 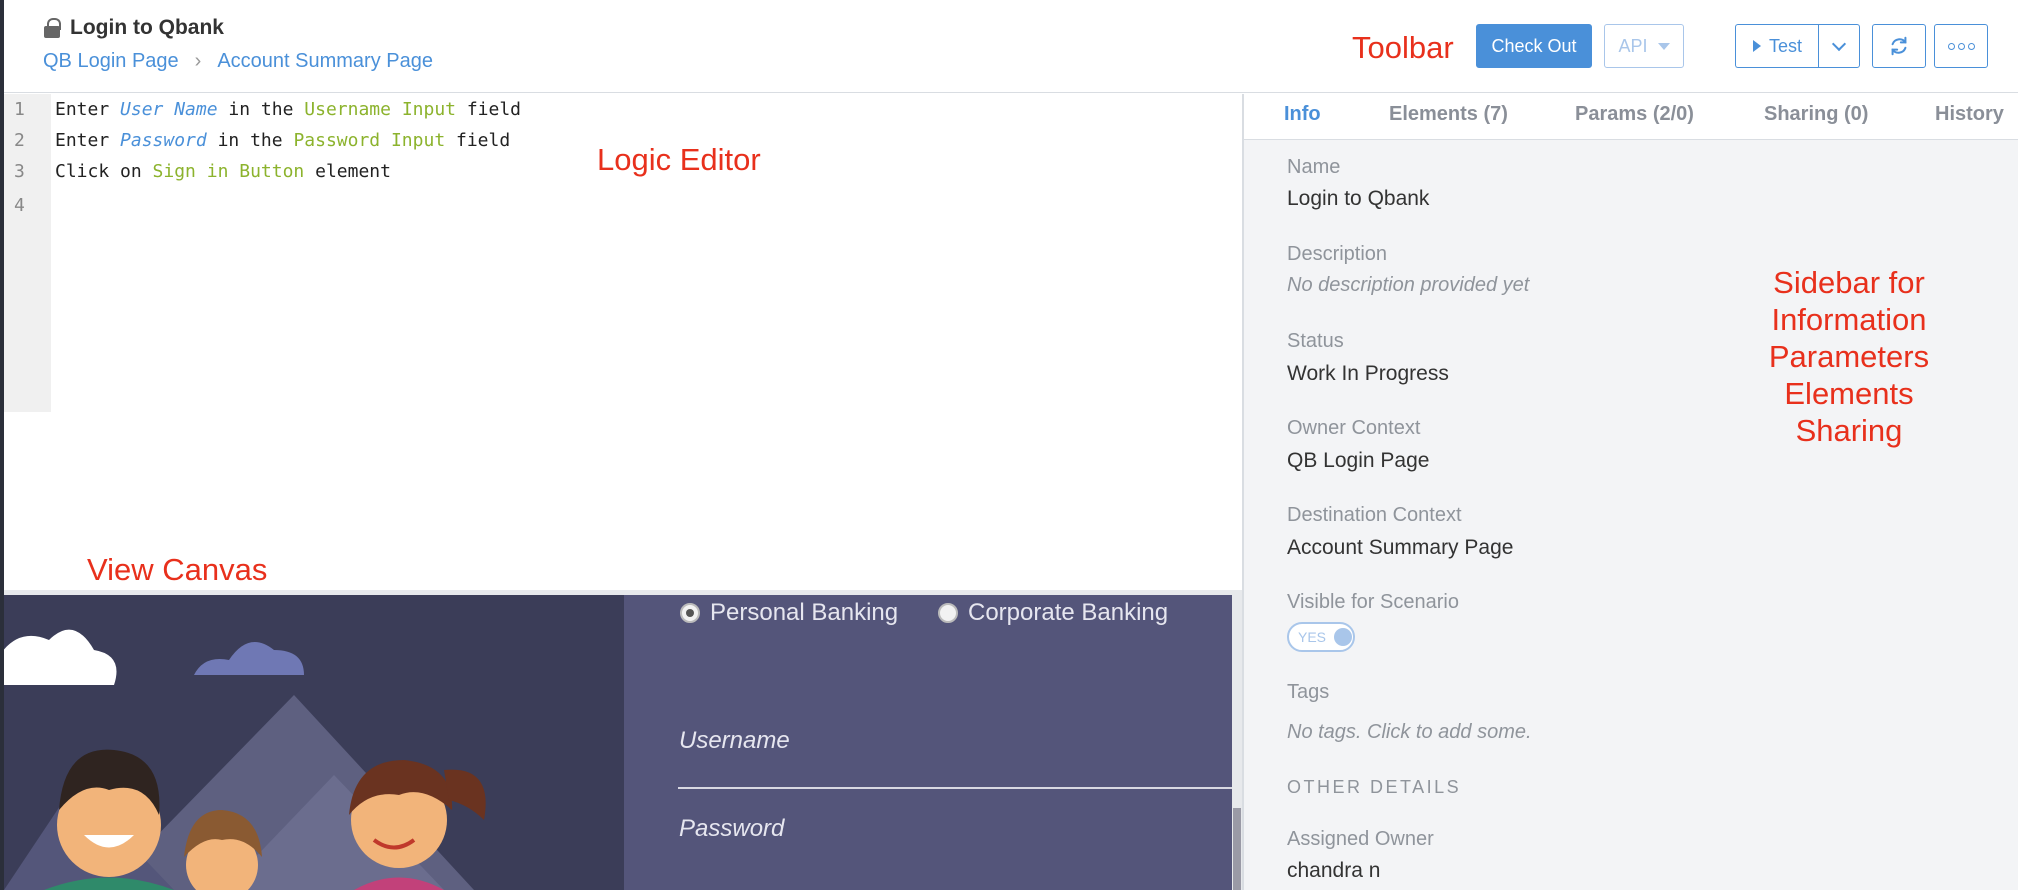 What do you see at coordinates (1374, 515) in the screenshot?
I see `destination-context-label: Destination Context` at bounding box center [1374, 515].